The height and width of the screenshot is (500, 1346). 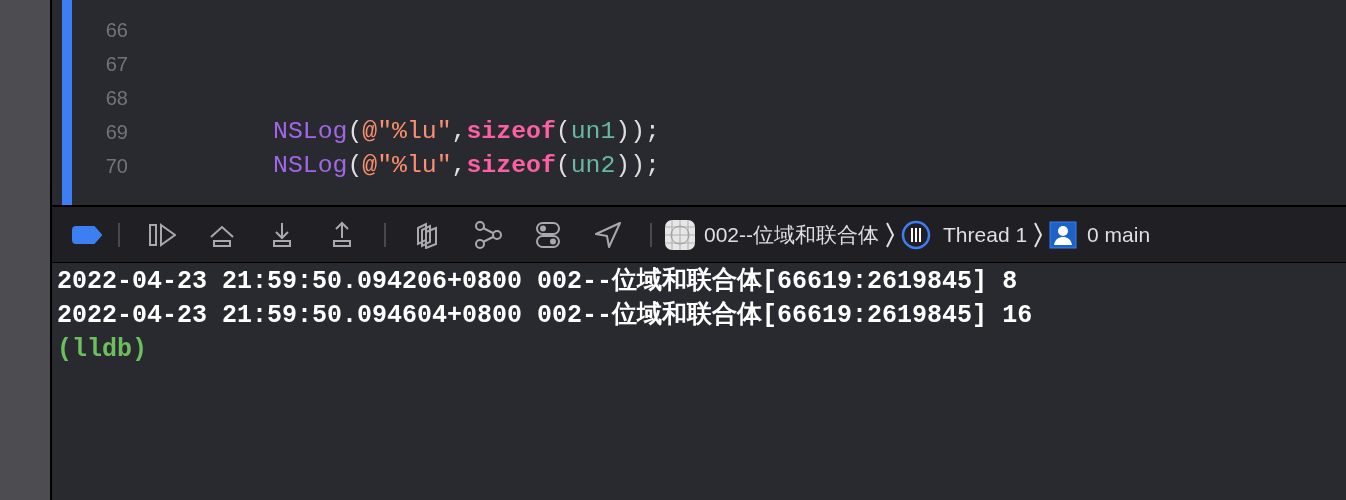 I want to click on user-icon, so click(x=1063, y=234).